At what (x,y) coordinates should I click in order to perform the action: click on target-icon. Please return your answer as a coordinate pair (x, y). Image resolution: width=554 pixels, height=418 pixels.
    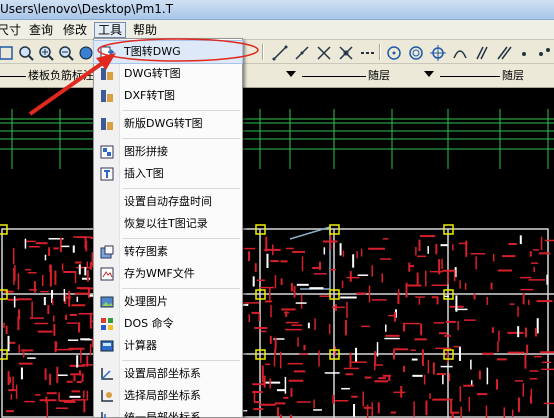
    Looking at the image, I should click on (415, 52).